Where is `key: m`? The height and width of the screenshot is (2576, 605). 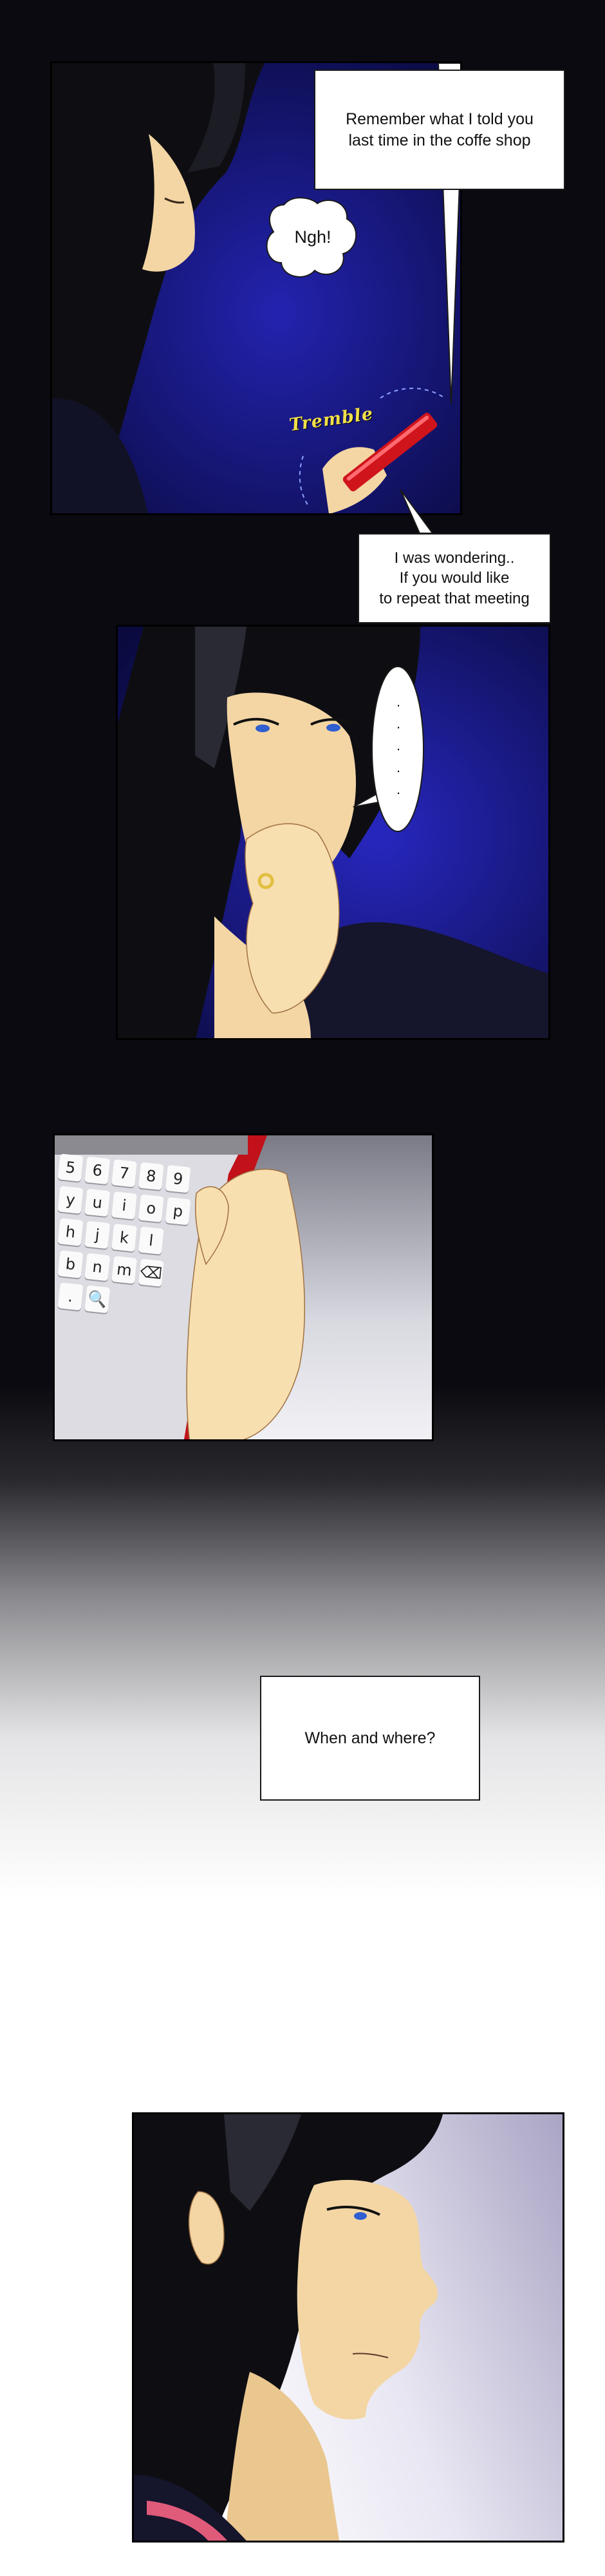 key: m is located at coordinates (124, 1270).